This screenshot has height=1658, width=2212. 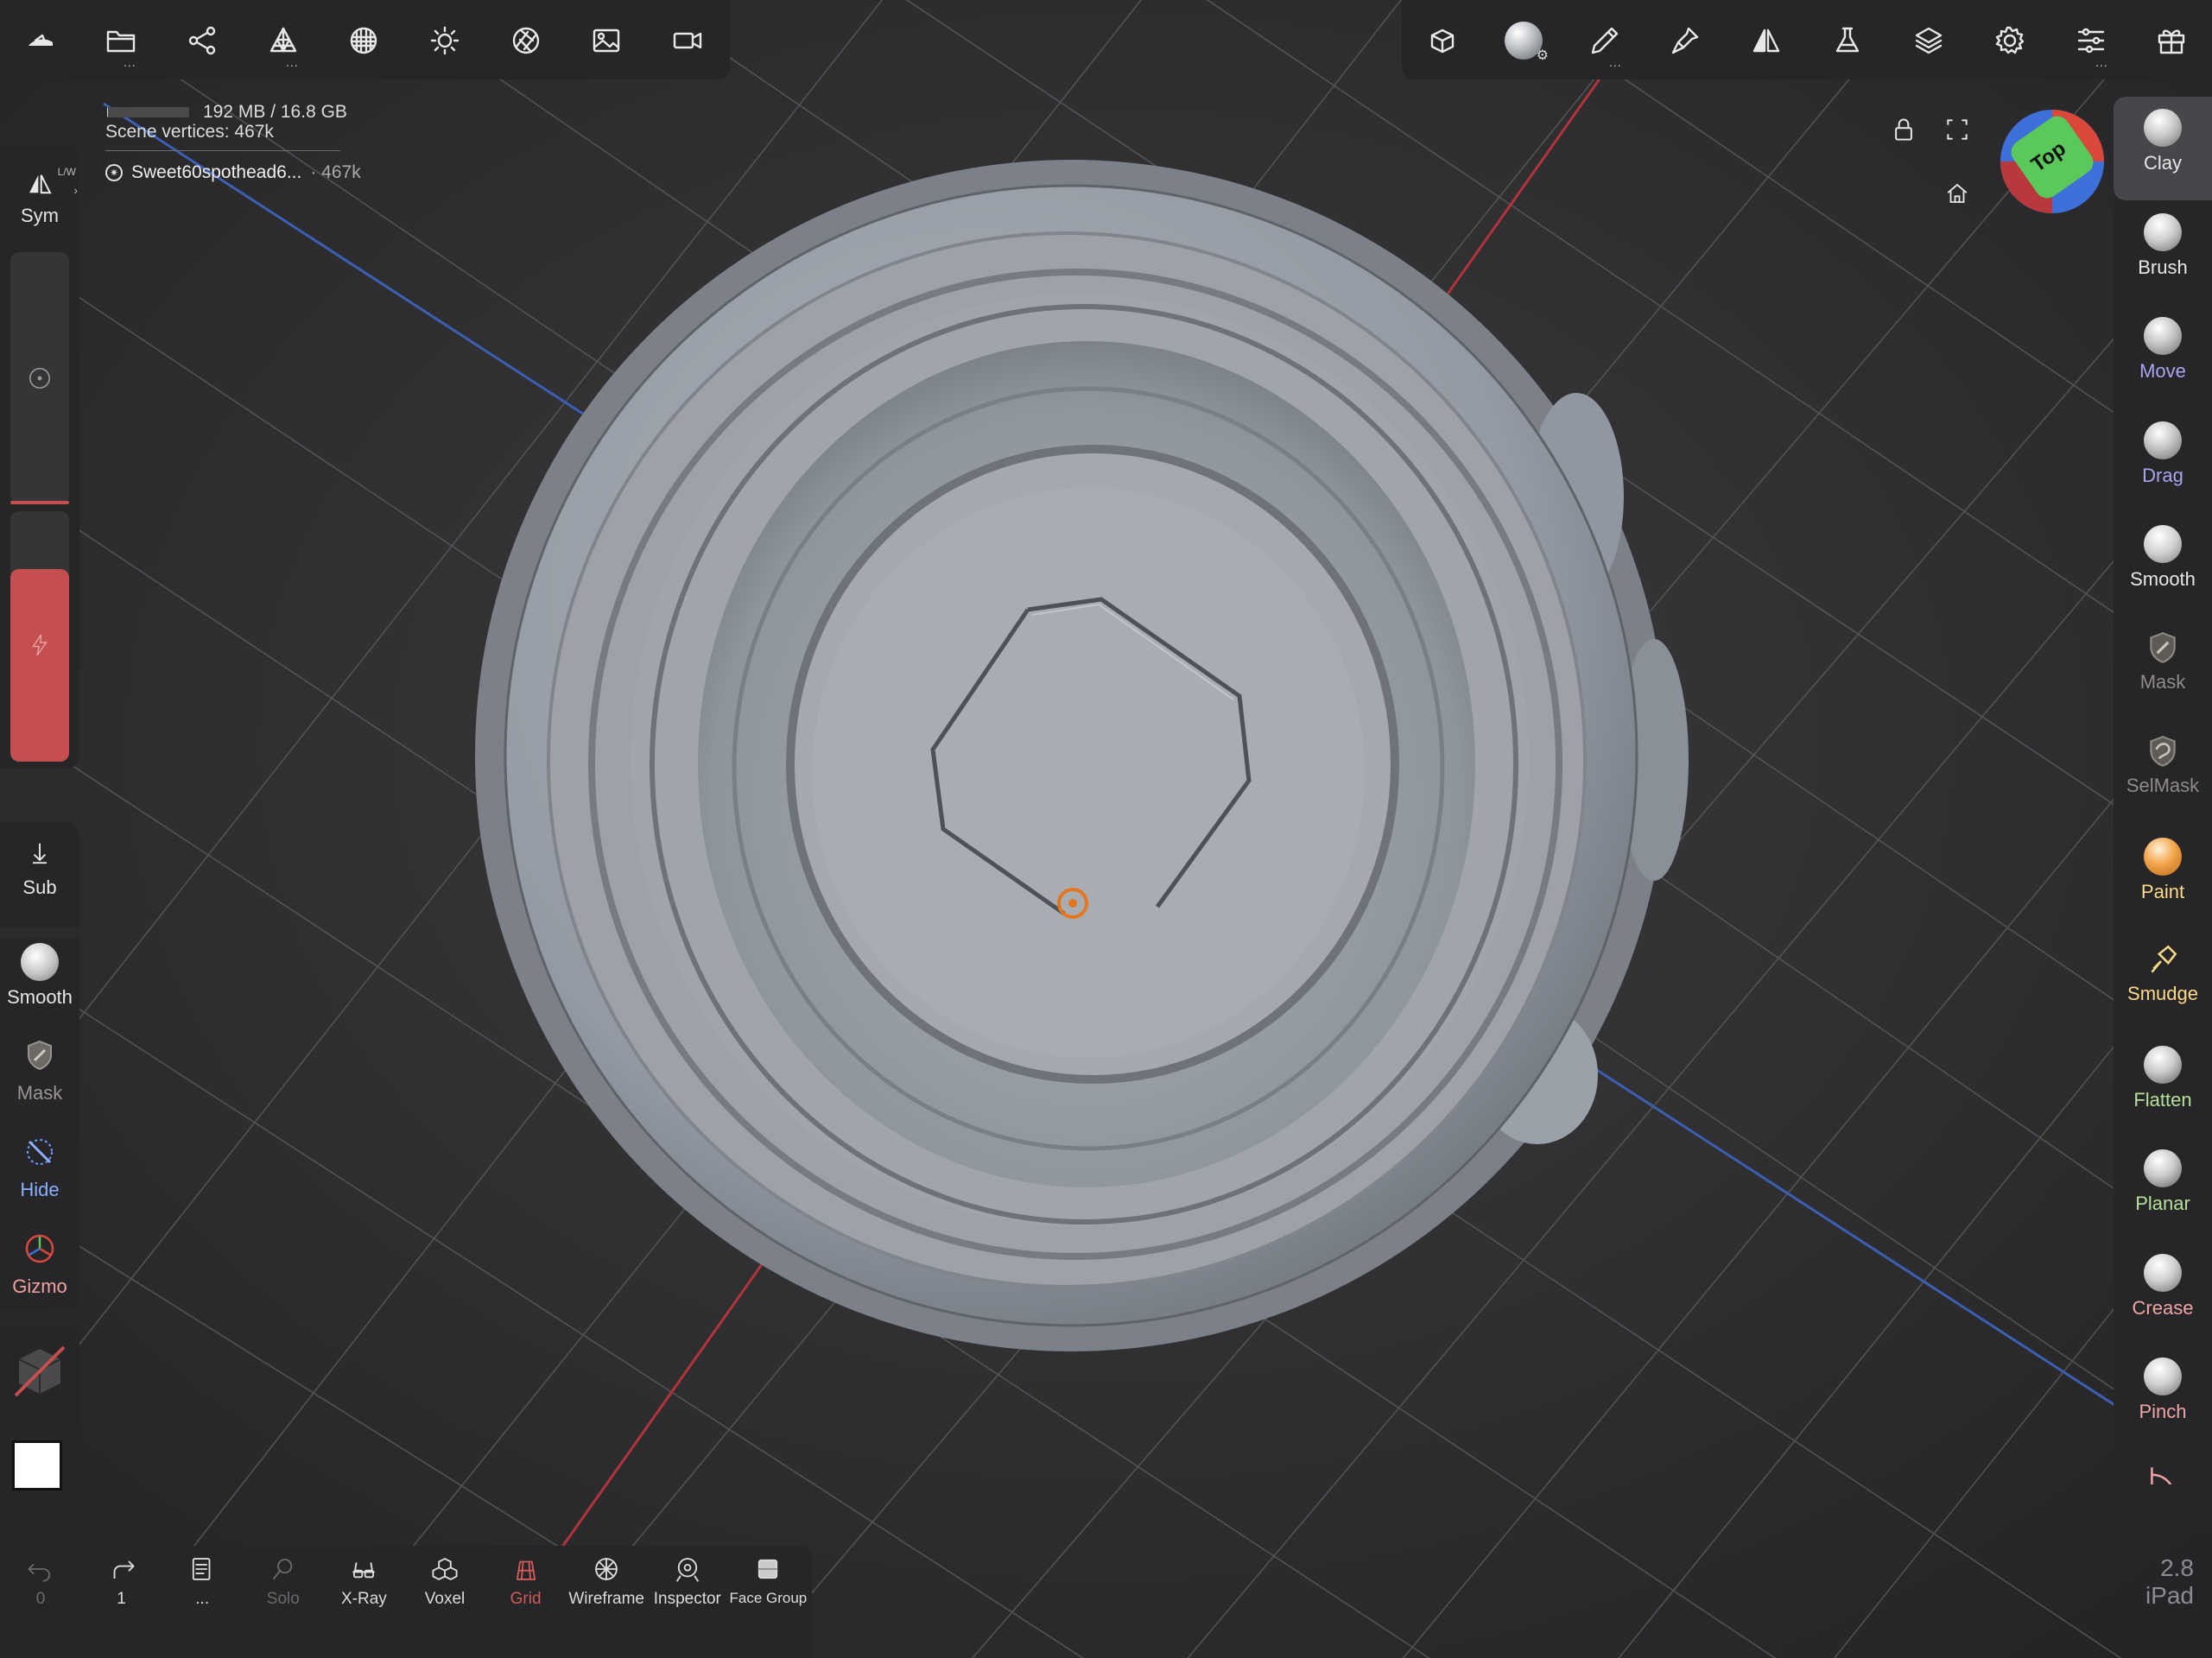 What do you see at coordinates (2163, 1473) in the screenshot?
I see `trim-icon` at bounding box center [2163, 1473].